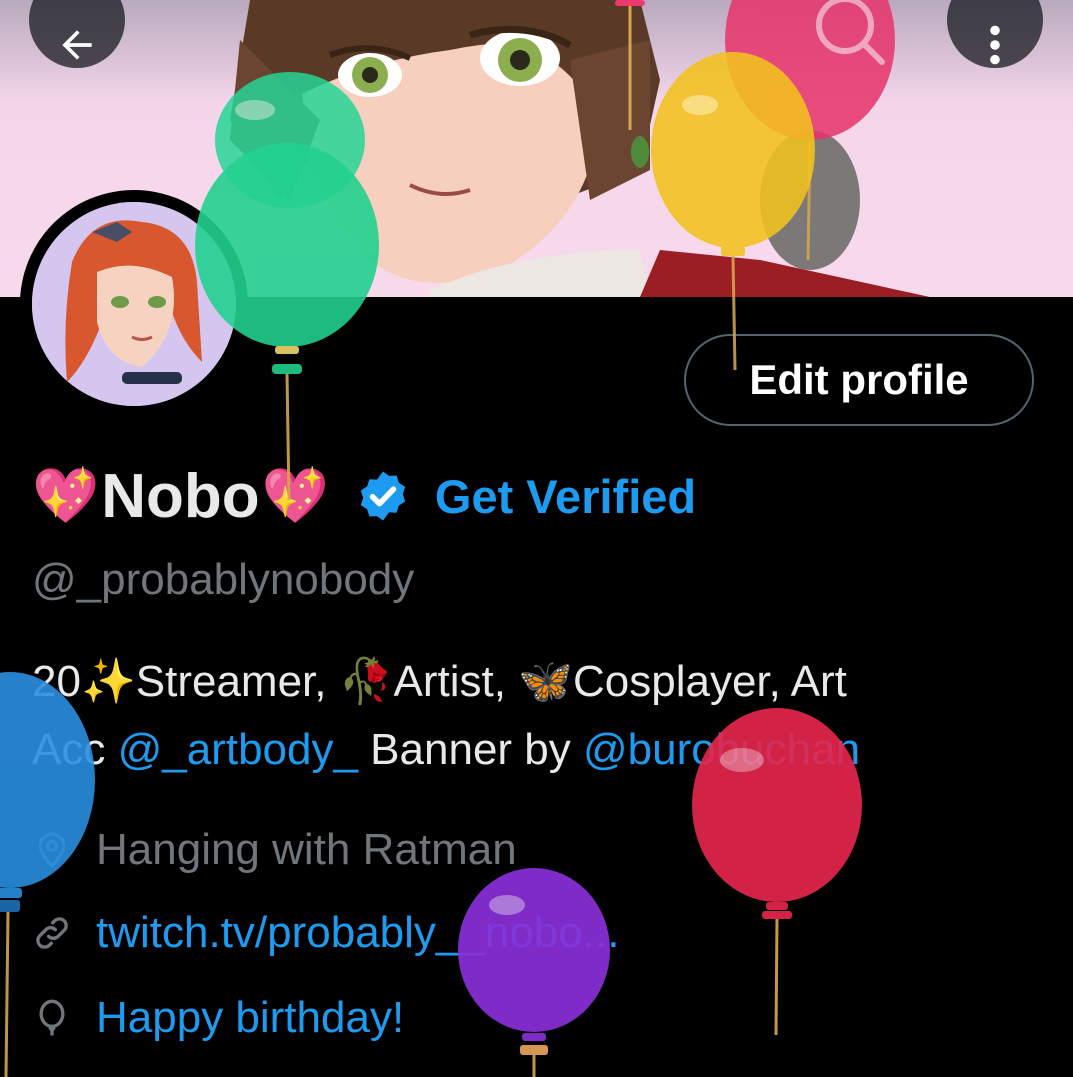 Image resolution: width=1073 pixels, height=1077 pixels. Describe the element at coordinates (180, 496) in the screenshot. I see `display-name: Nobo` at that location.